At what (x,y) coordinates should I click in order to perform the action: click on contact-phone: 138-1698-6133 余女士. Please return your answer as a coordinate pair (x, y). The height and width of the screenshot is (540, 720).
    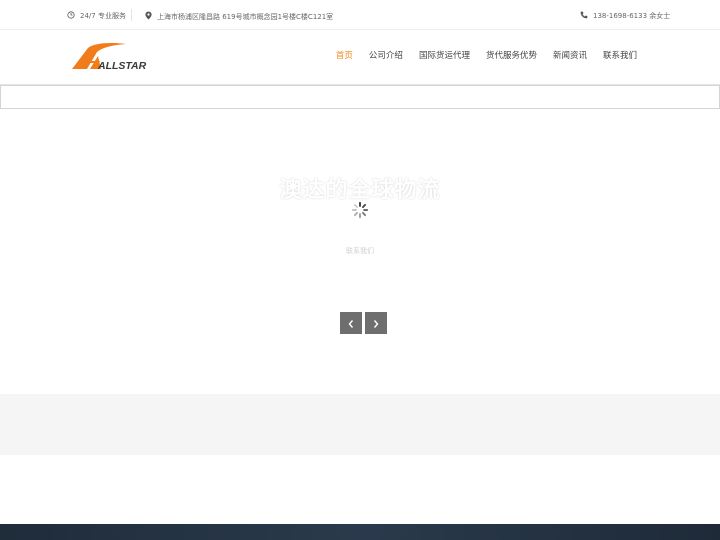
    Looking at the image, I should click on (625, 16).